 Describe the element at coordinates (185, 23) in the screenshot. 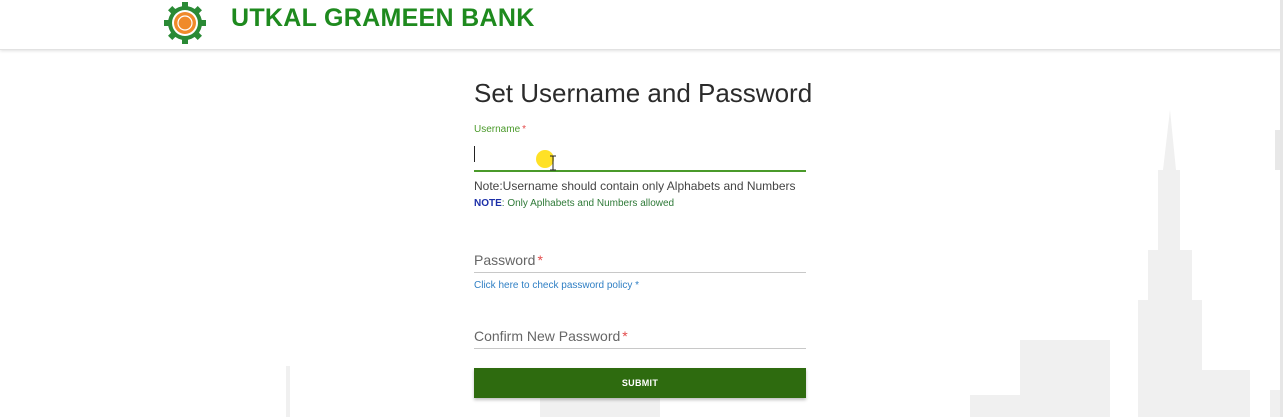

I see `bank-gear-logo-icon` at that location.